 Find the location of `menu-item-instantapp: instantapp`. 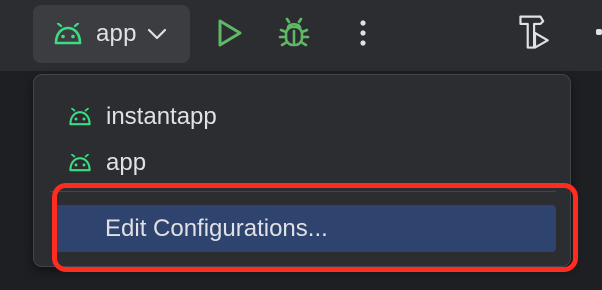

menu-item-instantapp: instantapp is located at coordinates (304, 117).